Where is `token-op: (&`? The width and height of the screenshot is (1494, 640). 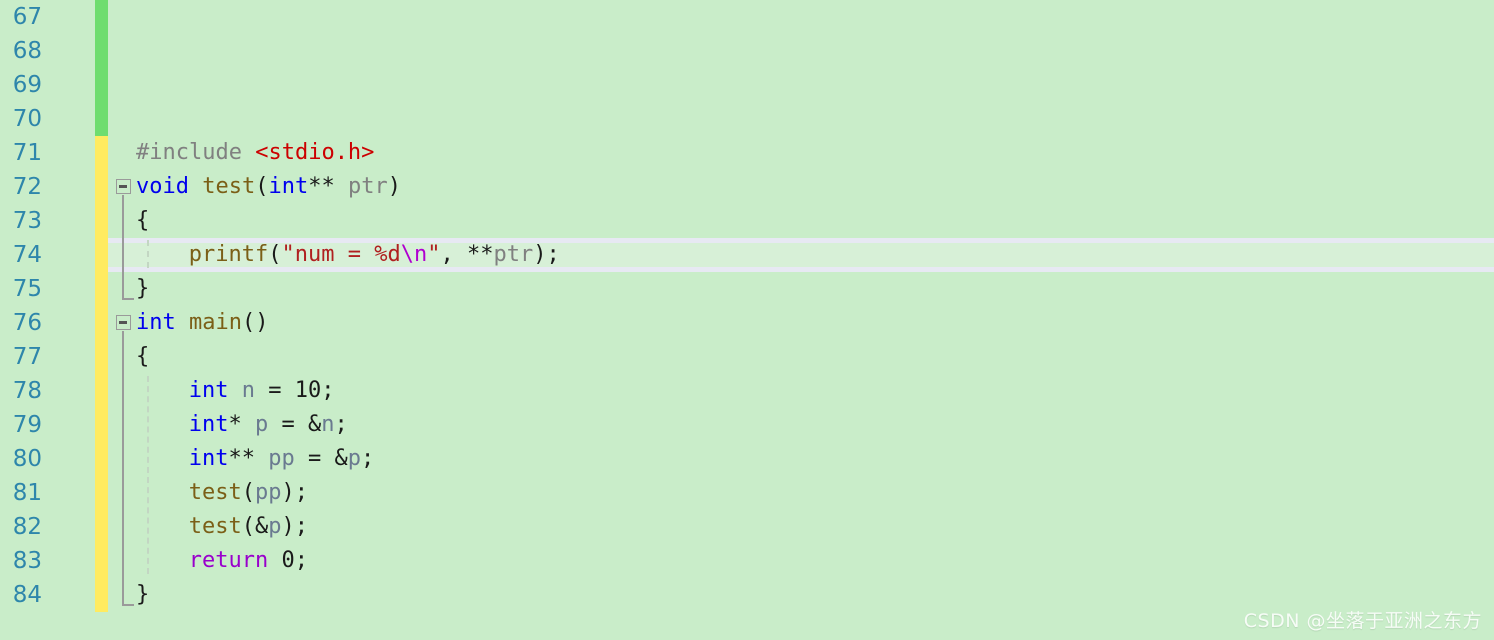
token-op: (& is located at coordinates (255, 526).